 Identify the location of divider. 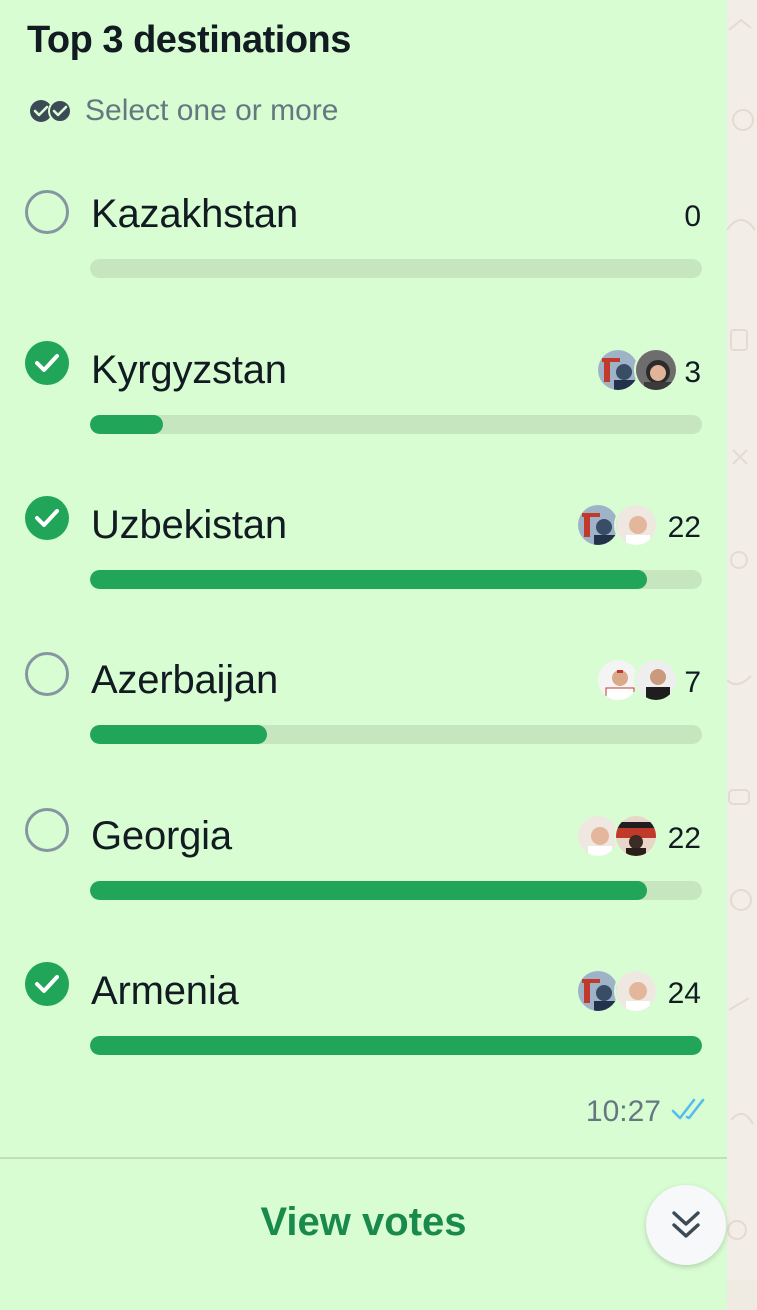
(363, 1158).